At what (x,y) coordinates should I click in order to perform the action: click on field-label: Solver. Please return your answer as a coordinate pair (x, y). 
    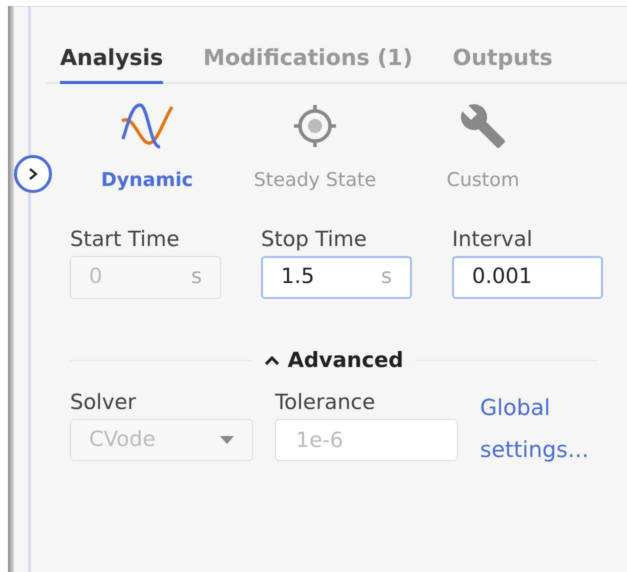
    Looking at the image, I should click on (103, 402).